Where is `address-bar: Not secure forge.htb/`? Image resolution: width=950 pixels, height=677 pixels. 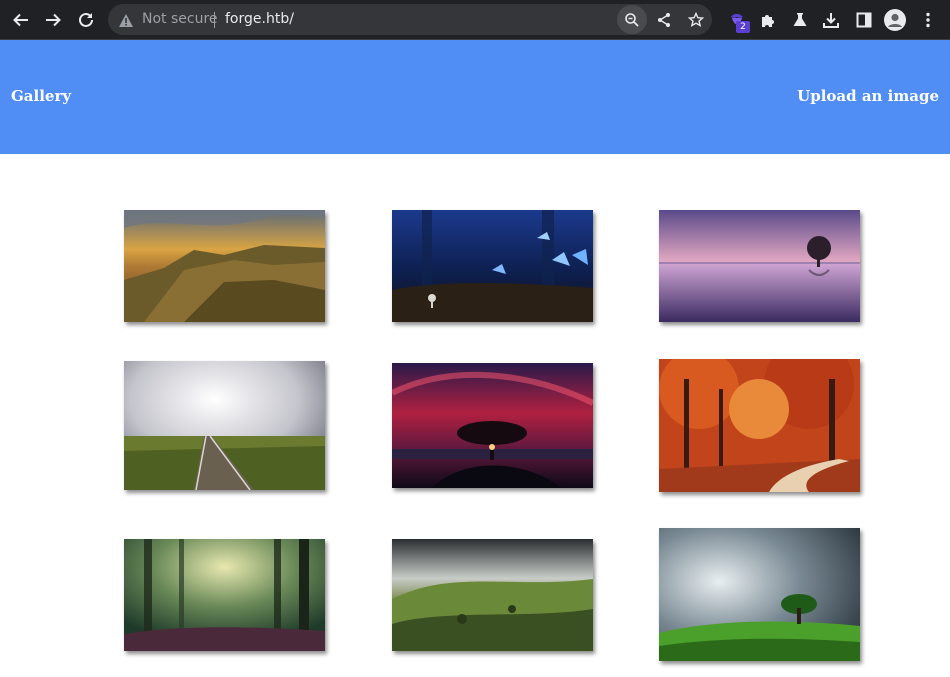 address-bar: Not secure forge.htb/ is located at coordinates (410, 19).